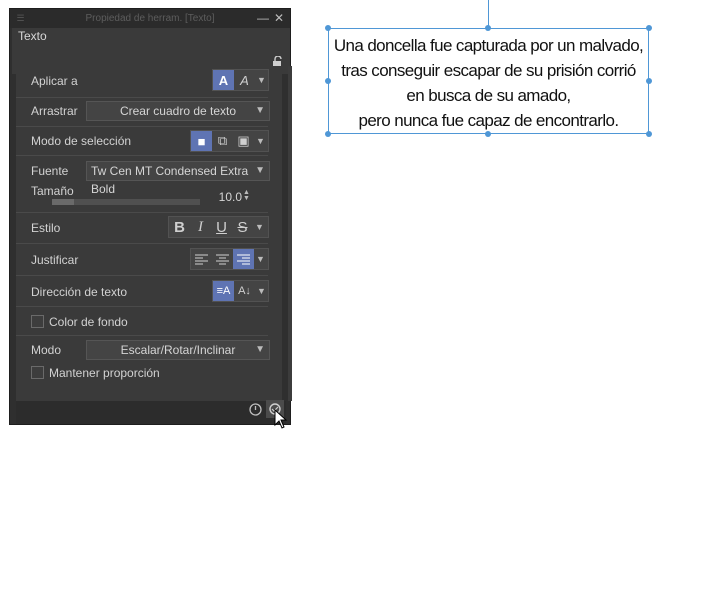  What do you see at coordinates (20, 18) in the screenshot?
I see `grip-icon: ☰` at bounding box center [20, 18].